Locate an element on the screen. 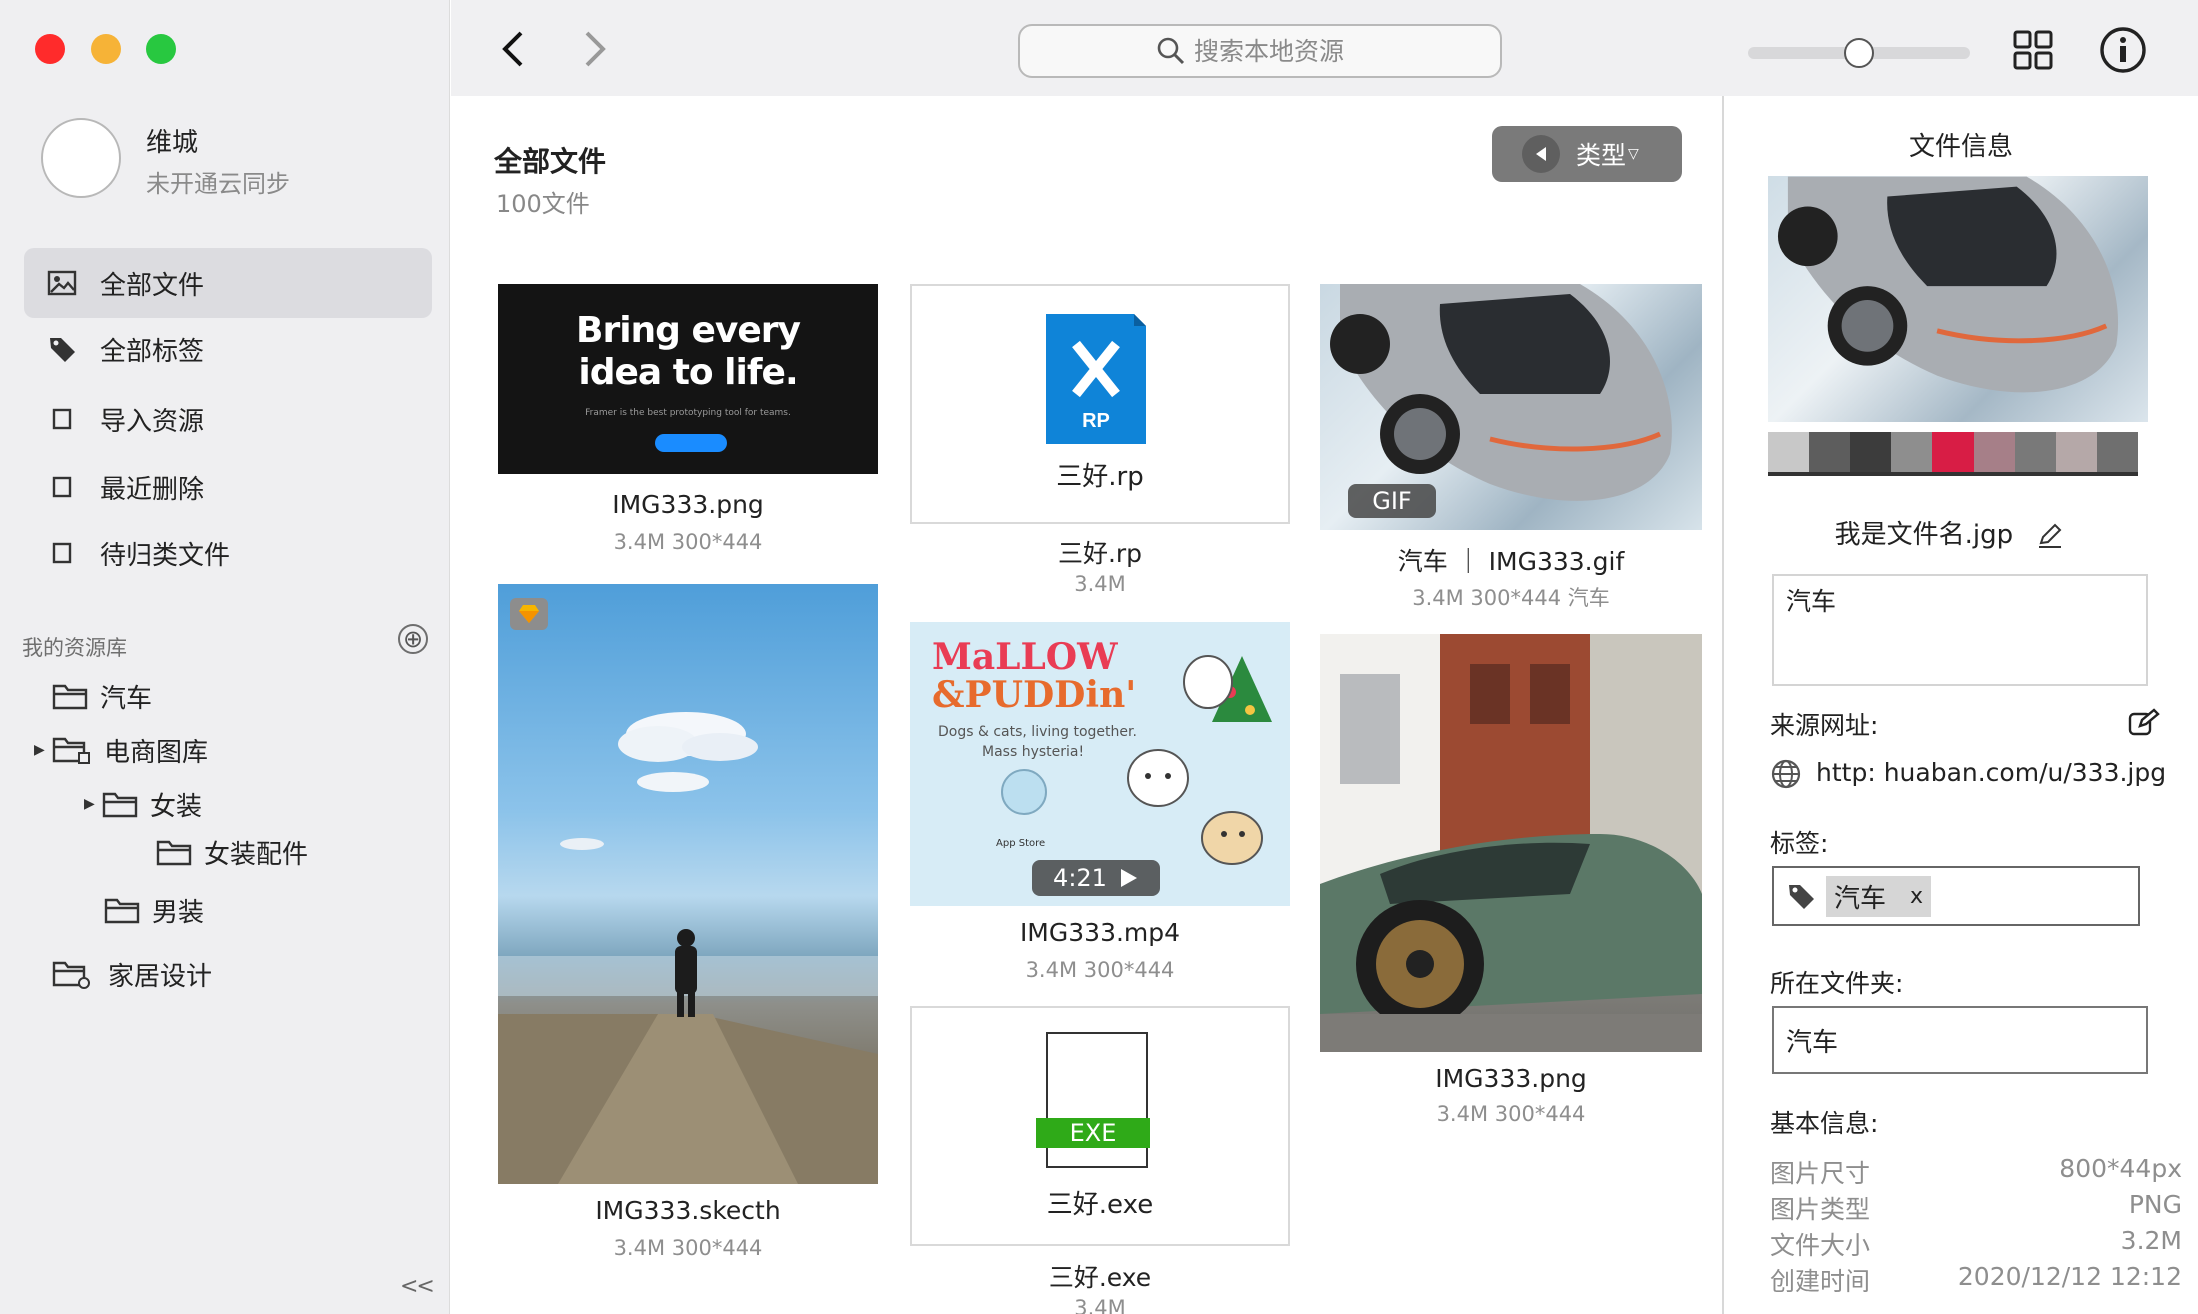  thumbnail-size-slider is located at coordinates (1859, 53).